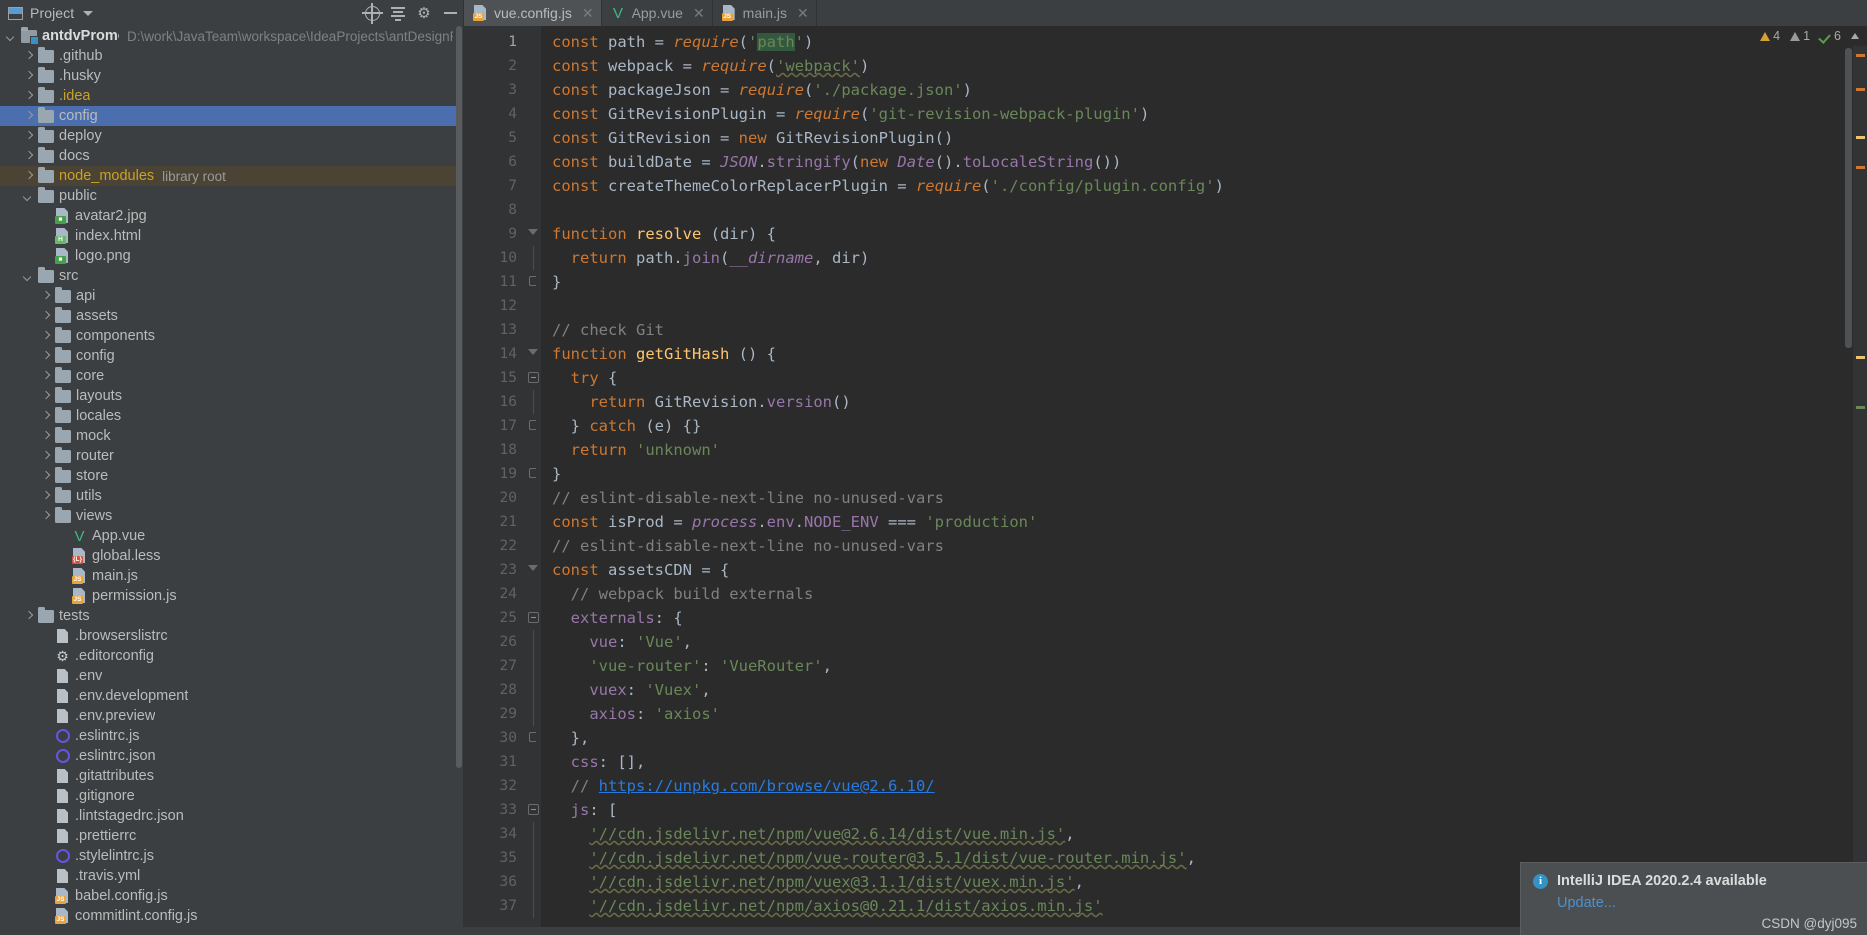 This screenshot has height=935, width=1867. What do you see at coordinates (228, 676) in the screenshot?
I see `tree-row-.env: .env` at bounding box center [228, 676].